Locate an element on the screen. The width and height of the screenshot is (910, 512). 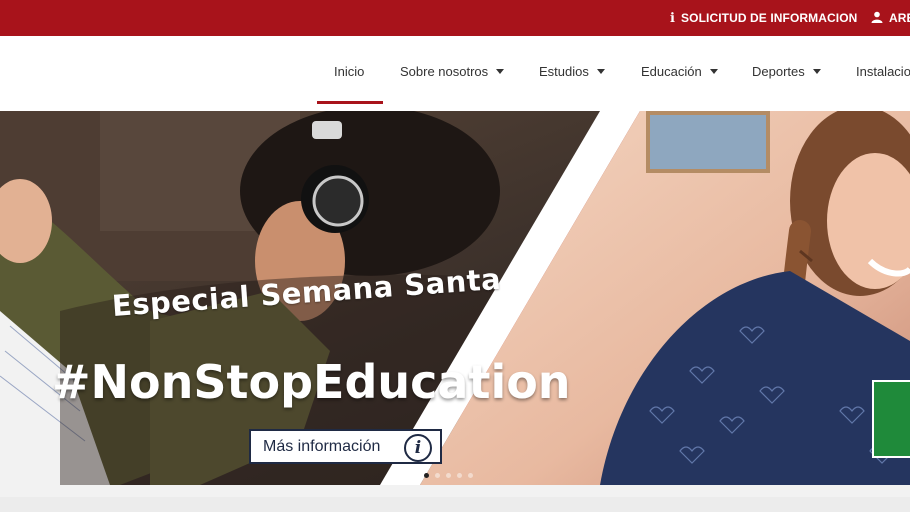
section-divider is located at coordinates (455, 504).